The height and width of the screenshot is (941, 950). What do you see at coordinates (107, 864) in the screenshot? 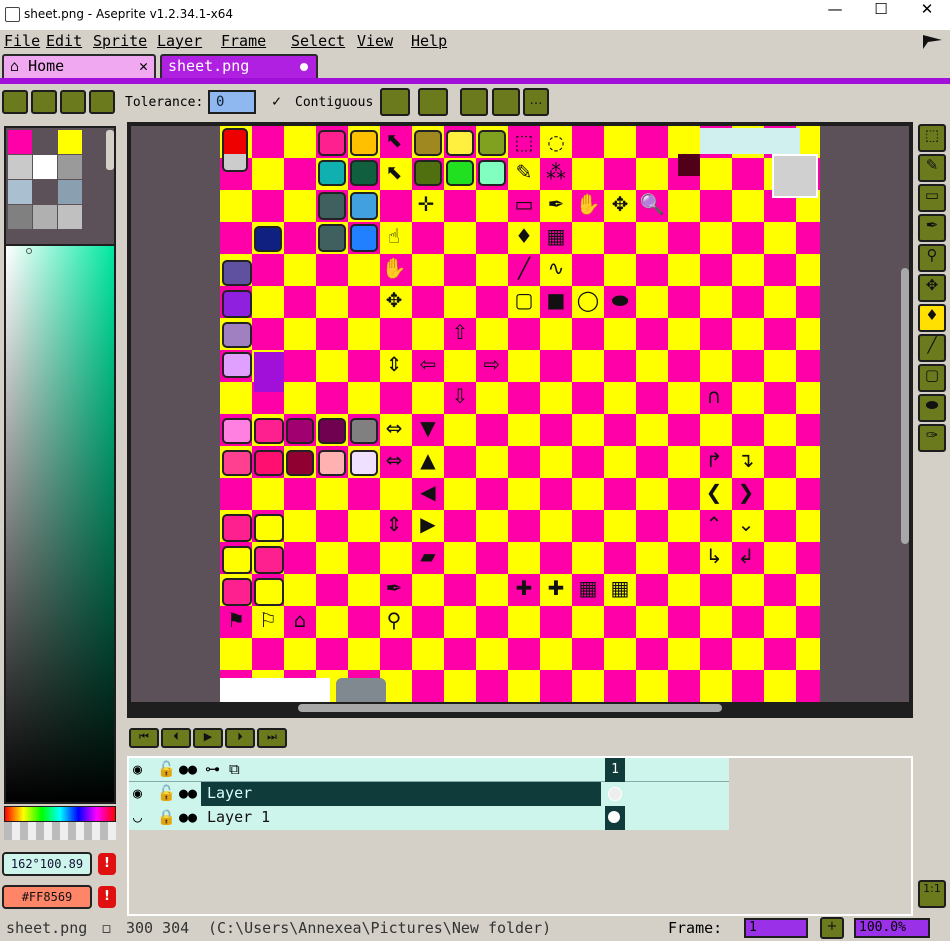
I see `fg-warning-icon: !` at bounding box center [107, 864].